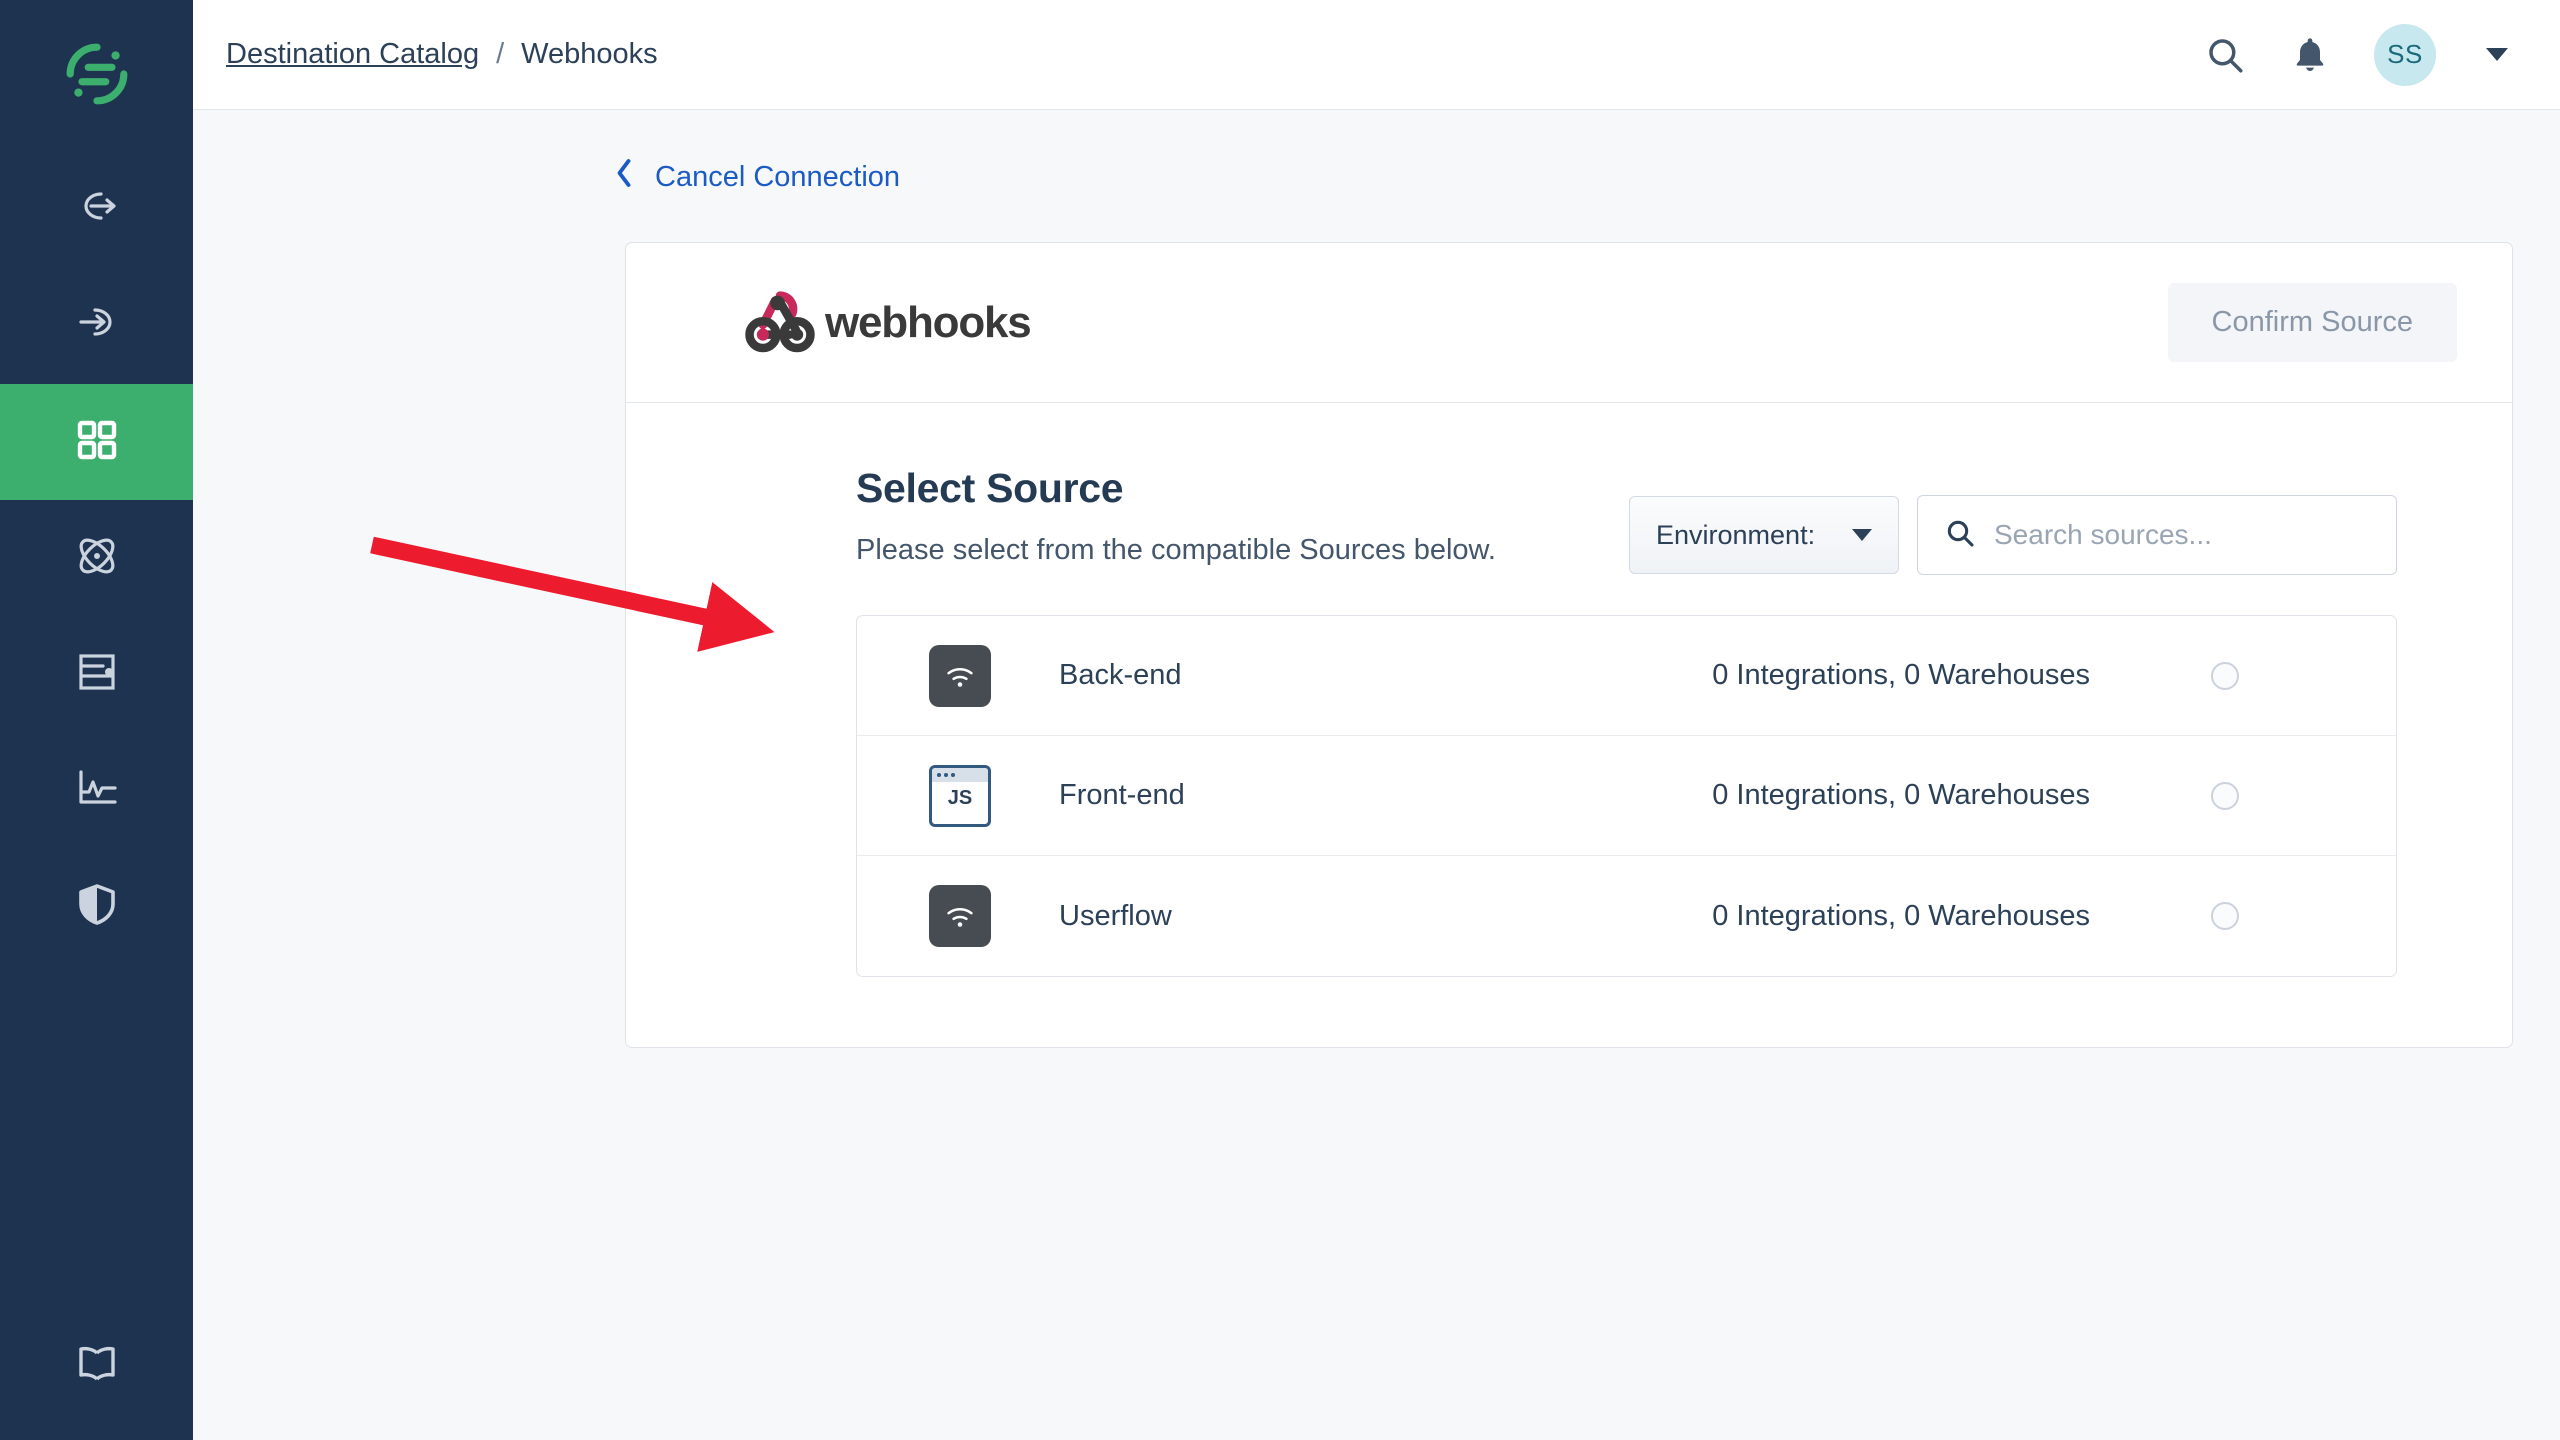  Describe the element at coordinates (960, 774) in the screenshot. I see `browser-titlebar` at that location.